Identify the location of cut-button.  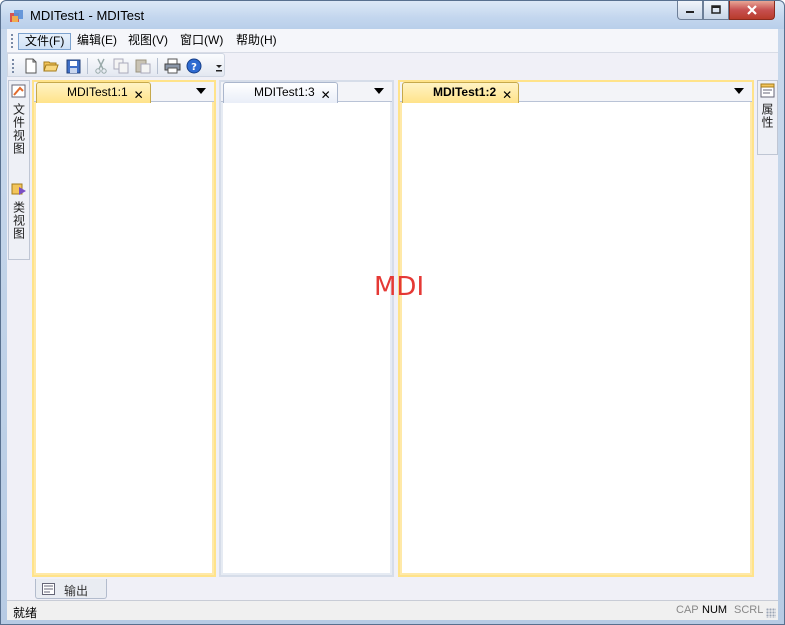
(101, 66).